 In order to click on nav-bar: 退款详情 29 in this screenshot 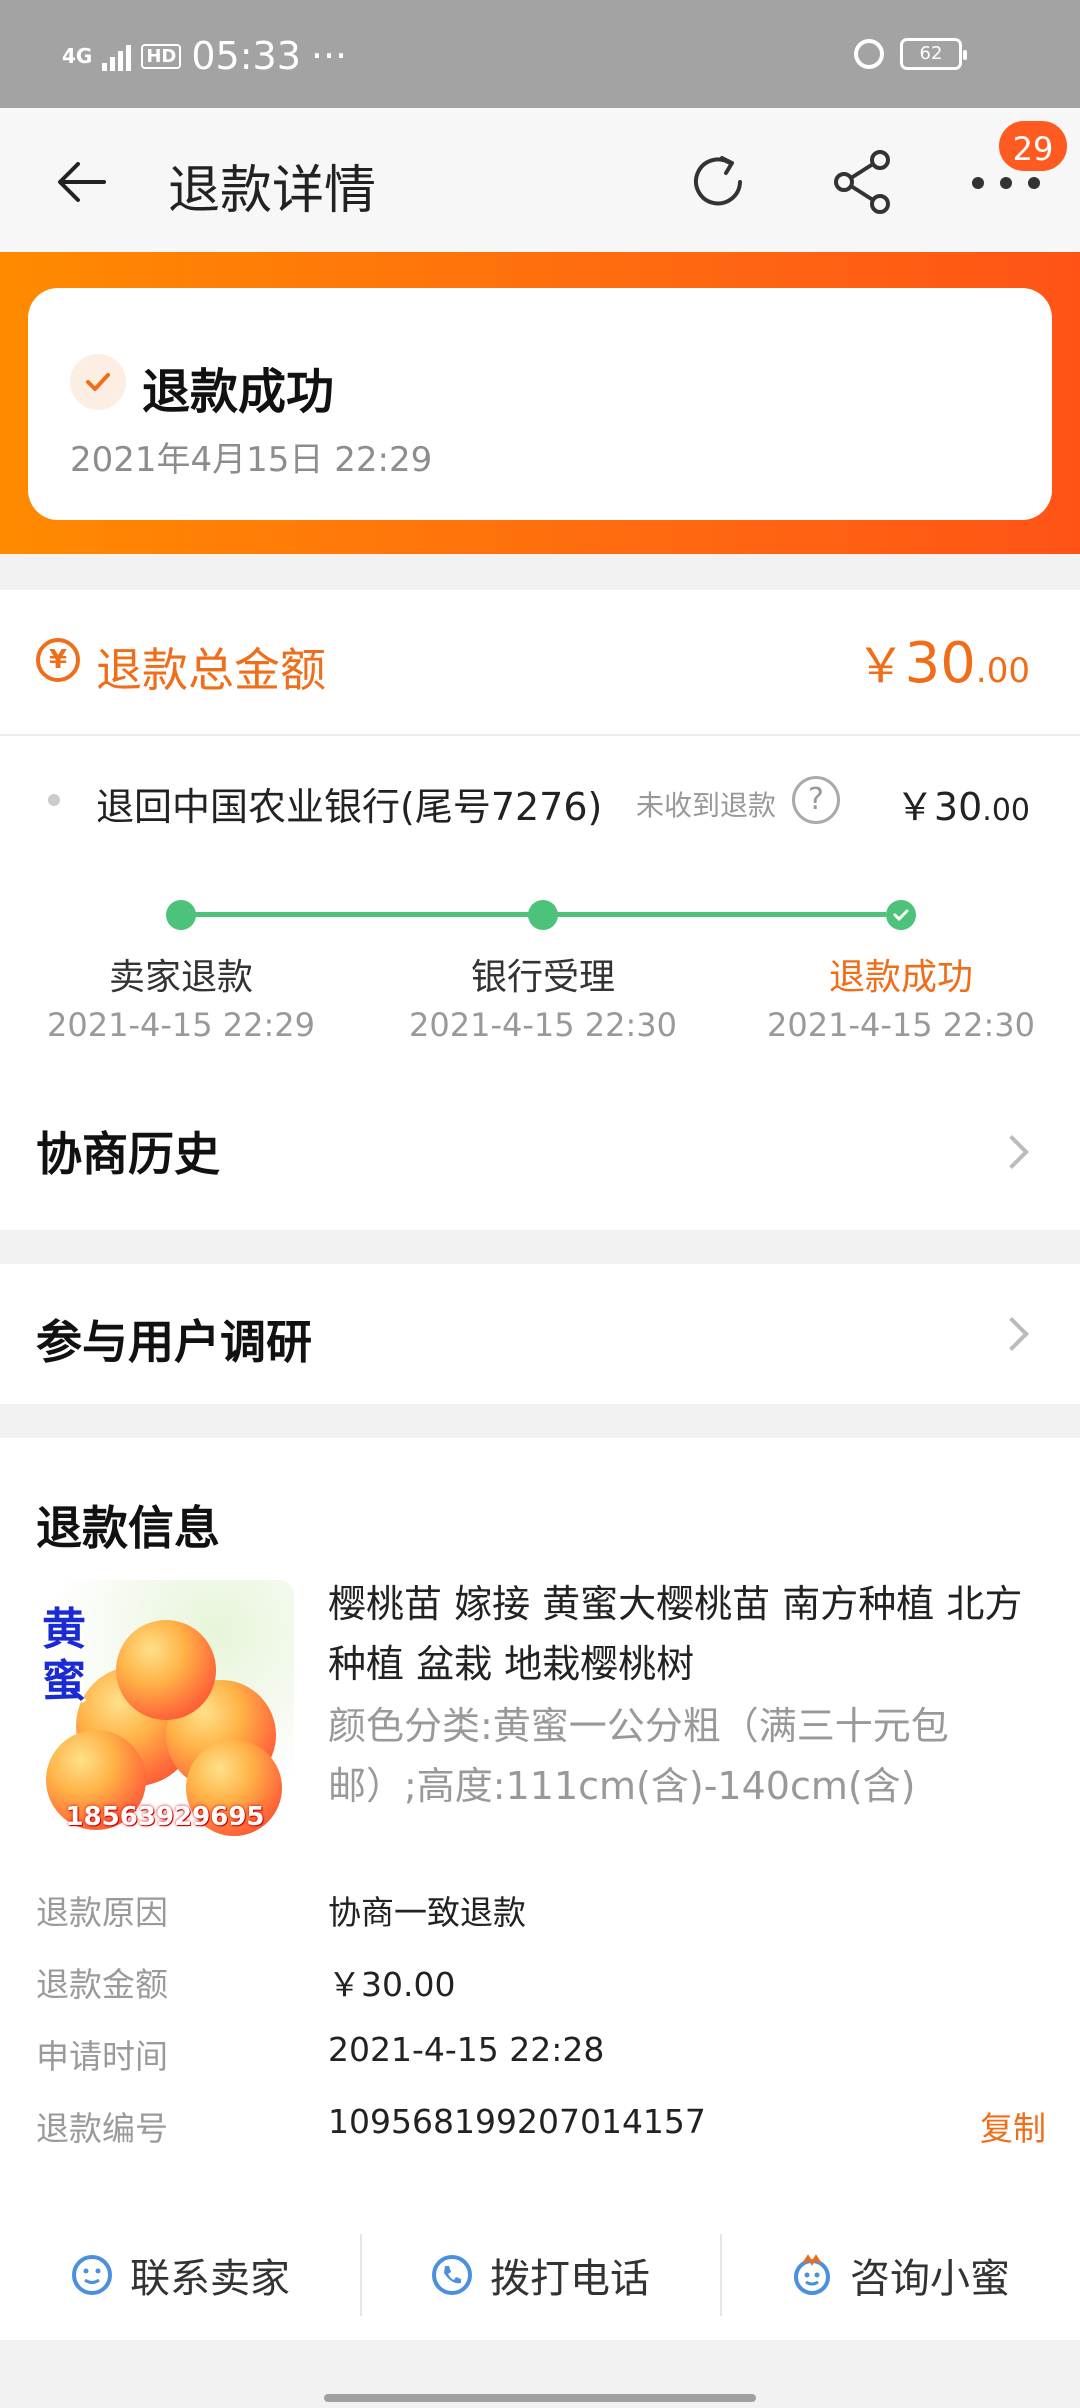, I will do `click(540, 180)`.